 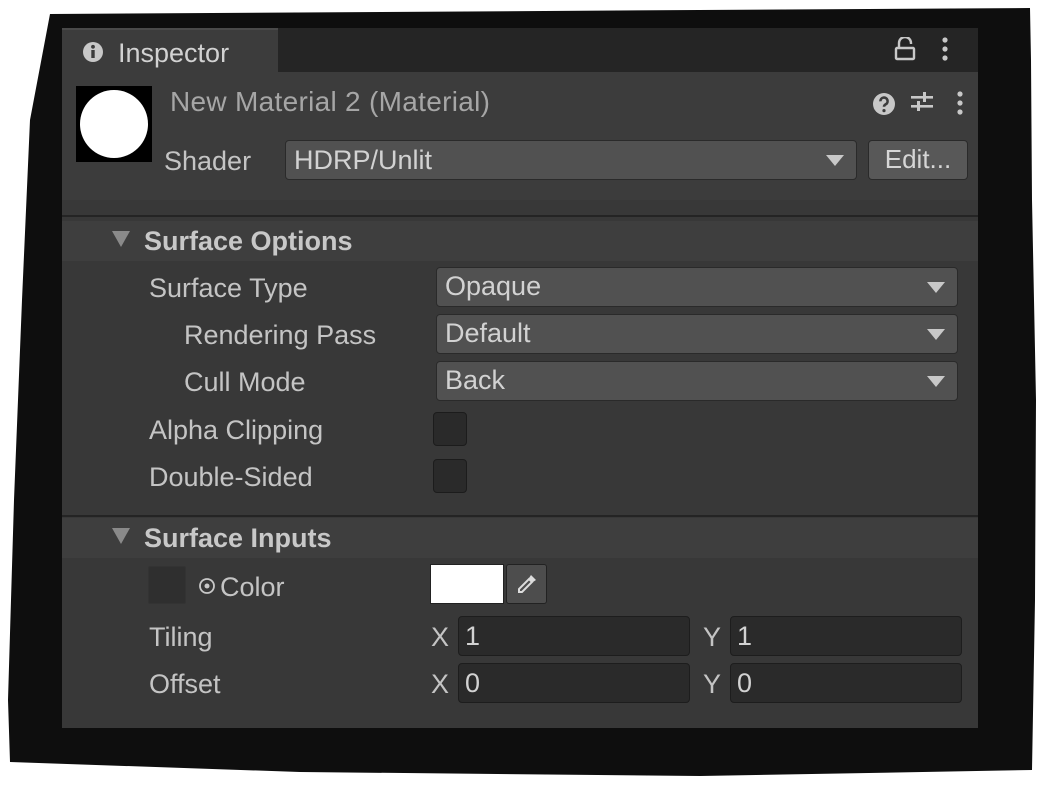 I want to click on offset-x-label: X, so click(x=440, y=684).